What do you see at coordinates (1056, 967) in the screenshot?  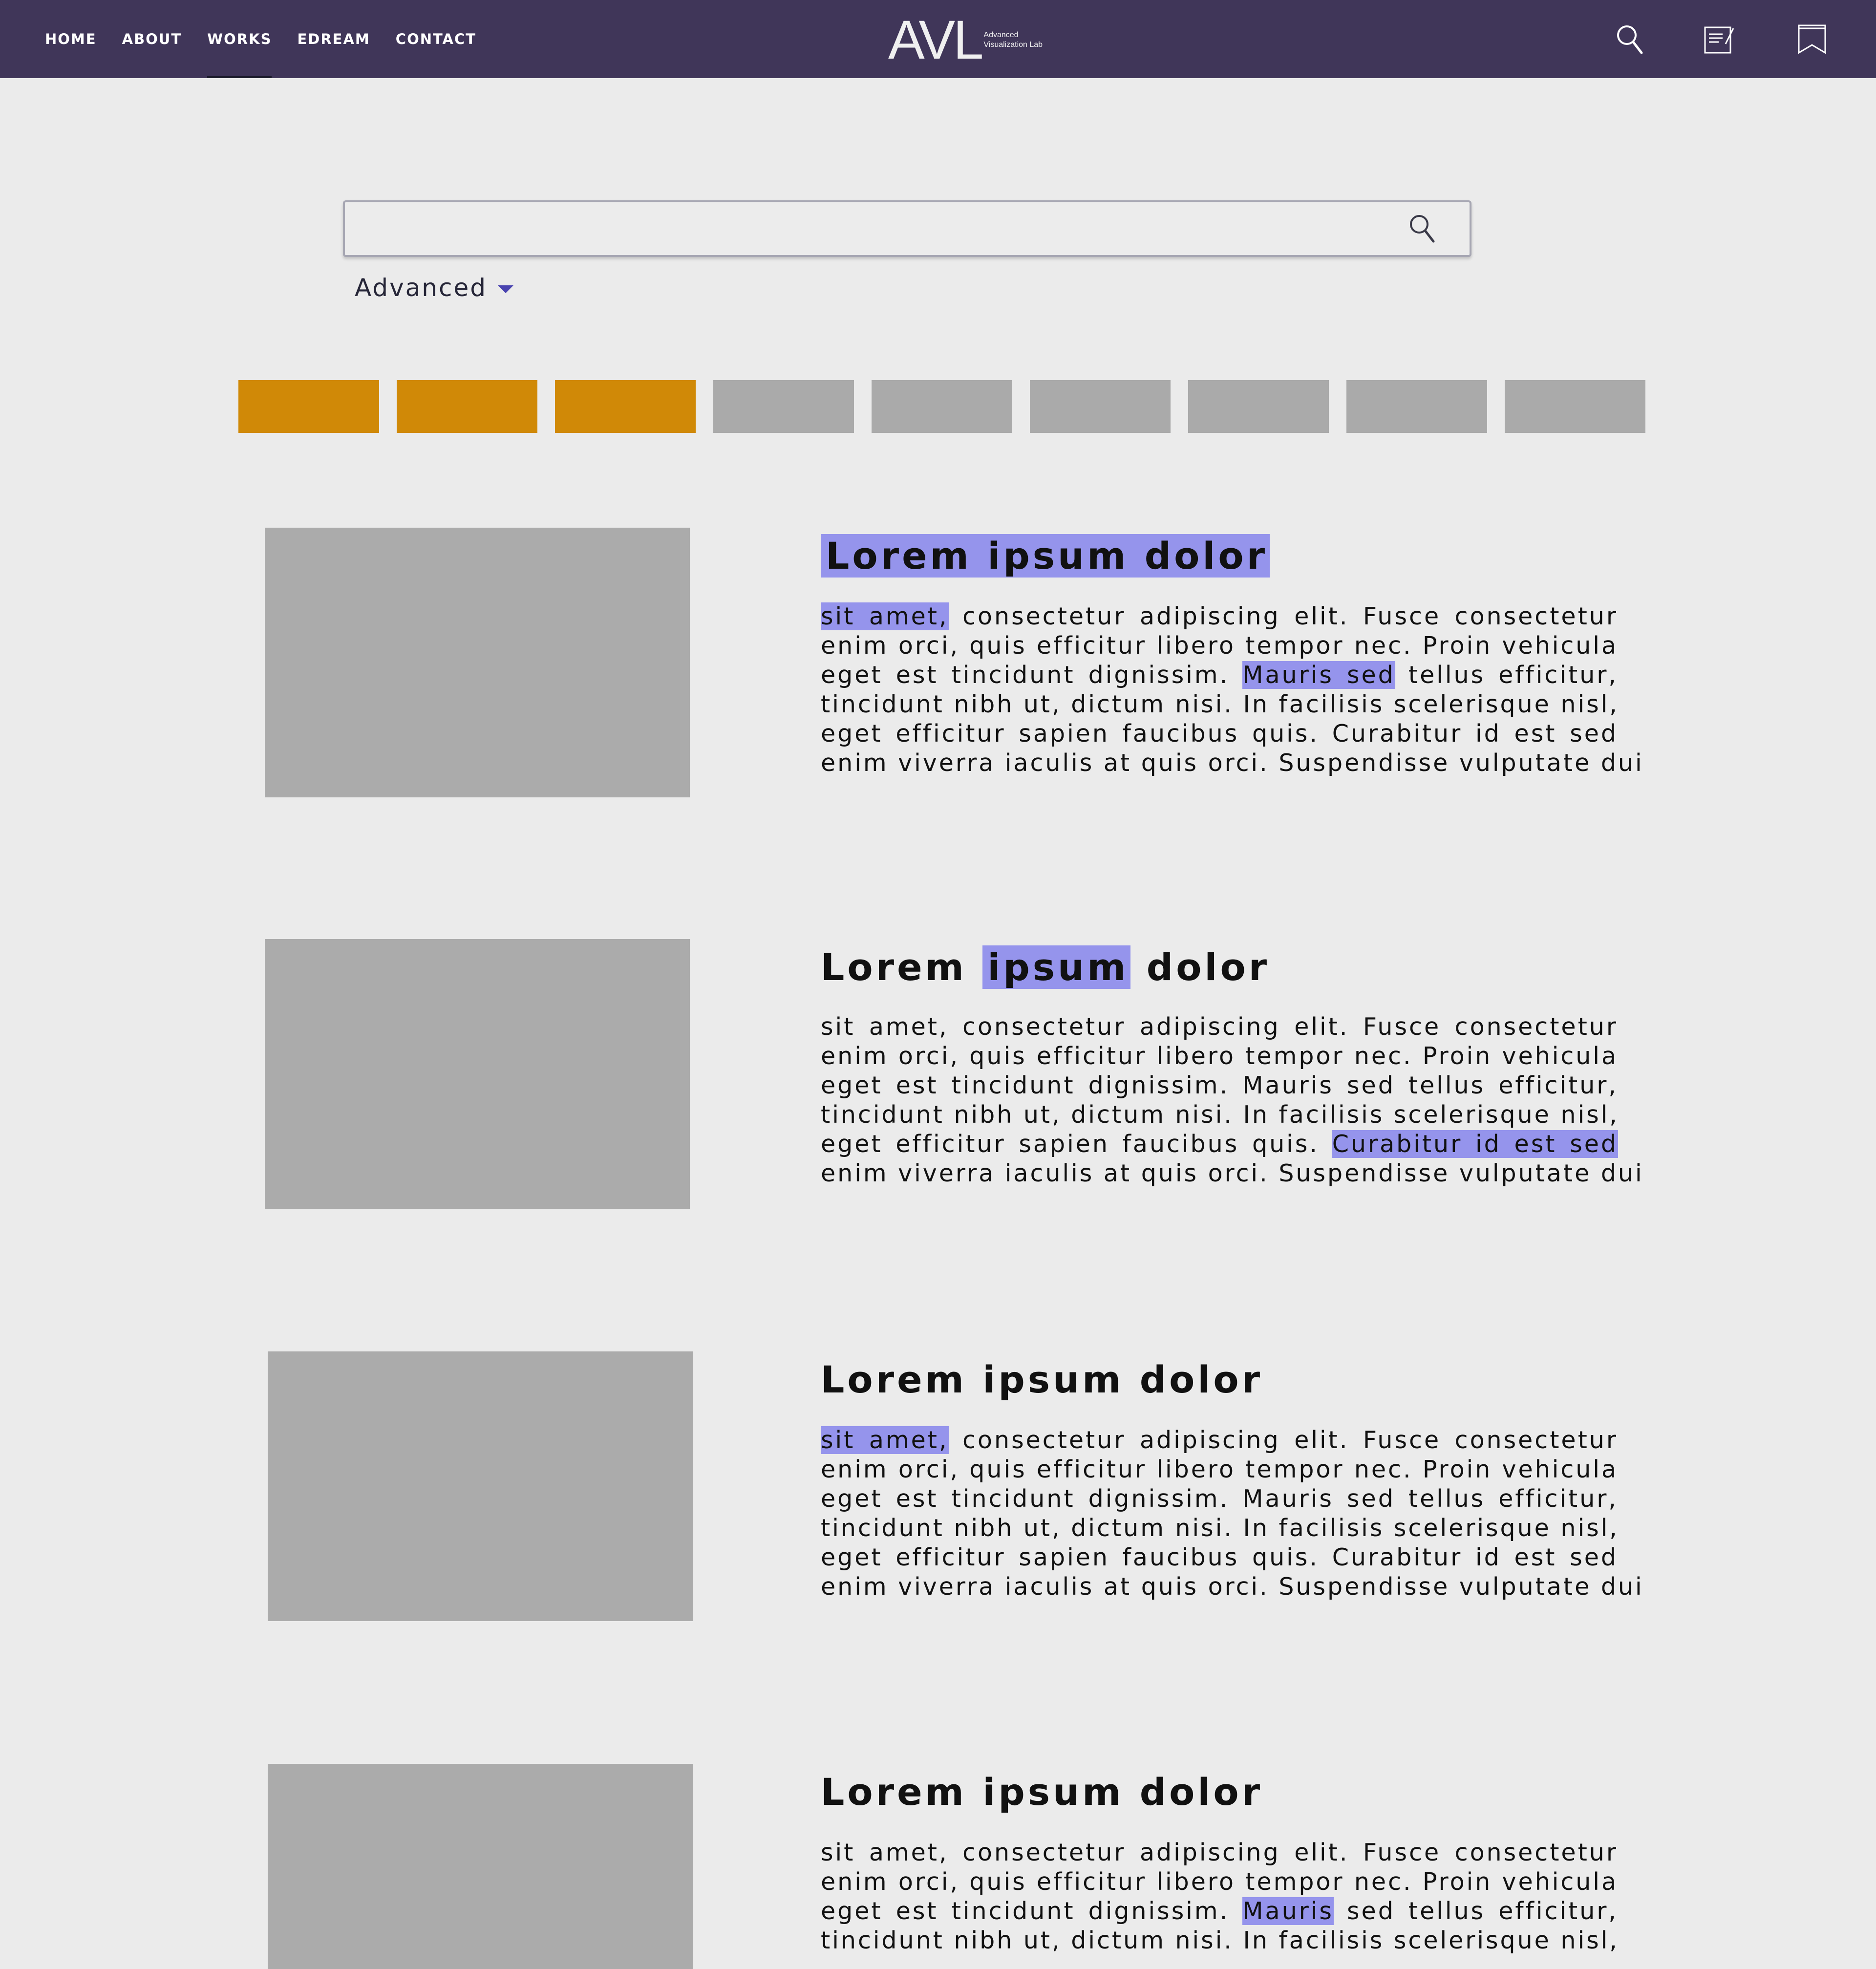 I see `highlighted-match: ipsum` at bounding box center [1056, 967].